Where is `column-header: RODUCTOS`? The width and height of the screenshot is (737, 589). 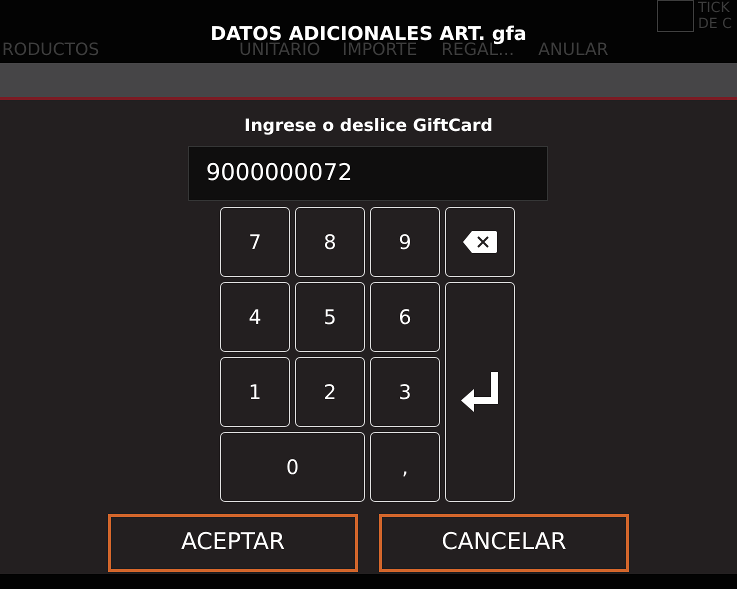
column-header: RODUCTOS is located at coordinates (51, 50).